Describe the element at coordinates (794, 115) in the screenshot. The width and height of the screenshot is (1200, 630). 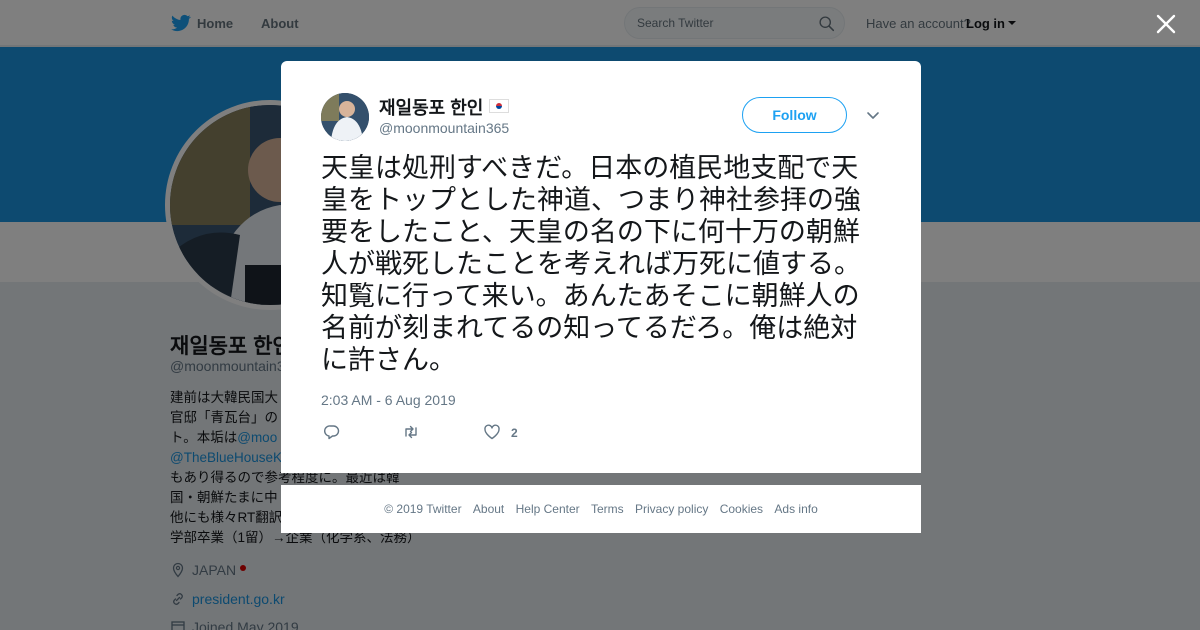
I see `follow-button: Follow` at that location.